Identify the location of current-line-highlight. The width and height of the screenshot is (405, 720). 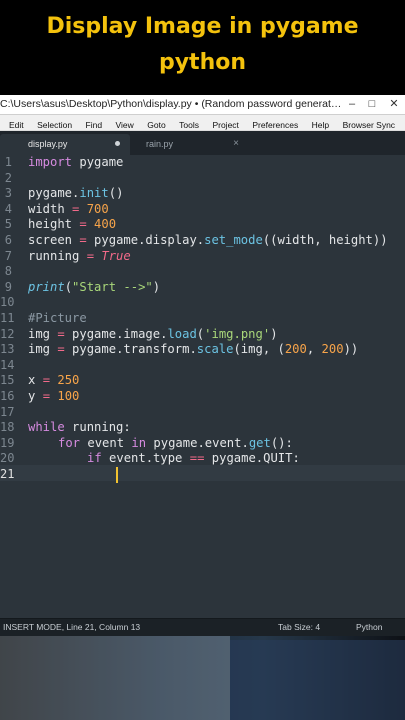
(202, 473).